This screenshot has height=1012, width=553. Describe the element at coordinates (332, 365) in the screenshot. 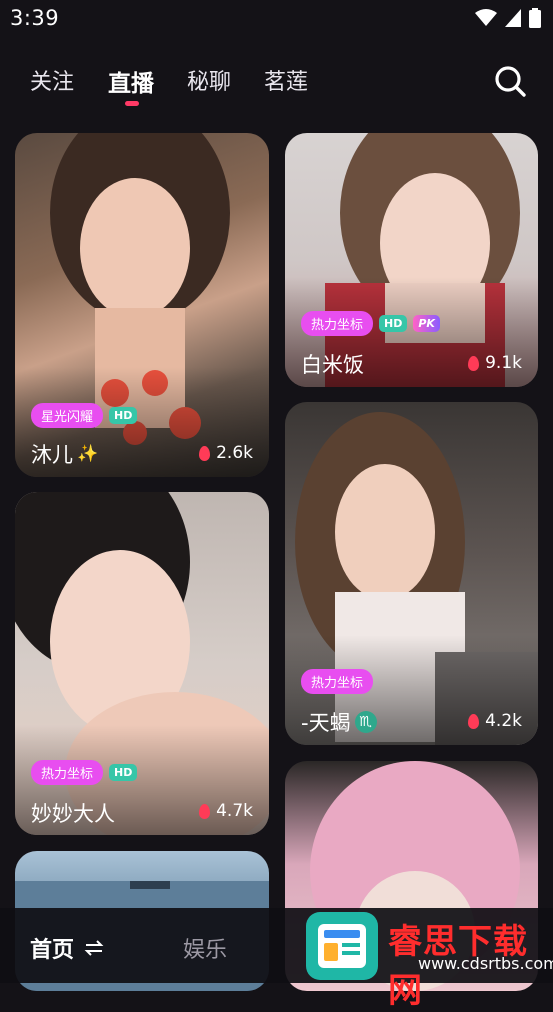

I see `streamer-name: 白米饭` at that location.